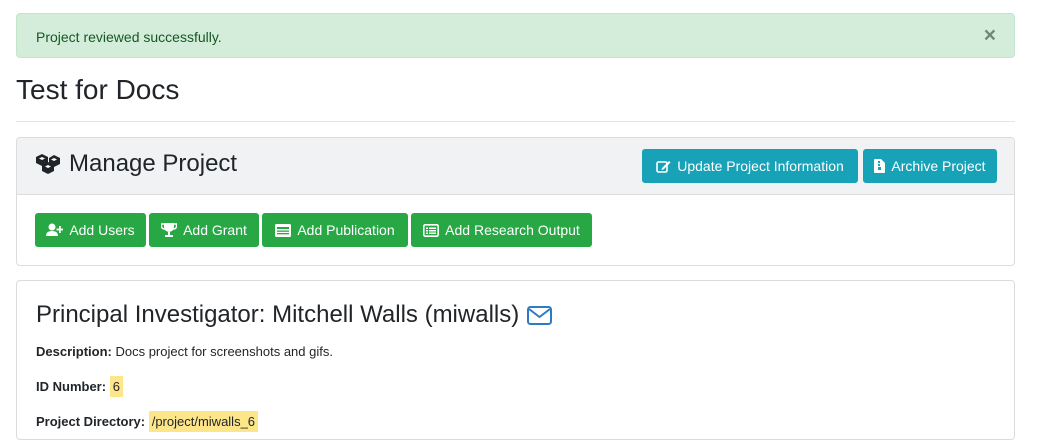  Describe the element at coordinates (663, 166) in the screenshot. I see `edit-icon` at that location.